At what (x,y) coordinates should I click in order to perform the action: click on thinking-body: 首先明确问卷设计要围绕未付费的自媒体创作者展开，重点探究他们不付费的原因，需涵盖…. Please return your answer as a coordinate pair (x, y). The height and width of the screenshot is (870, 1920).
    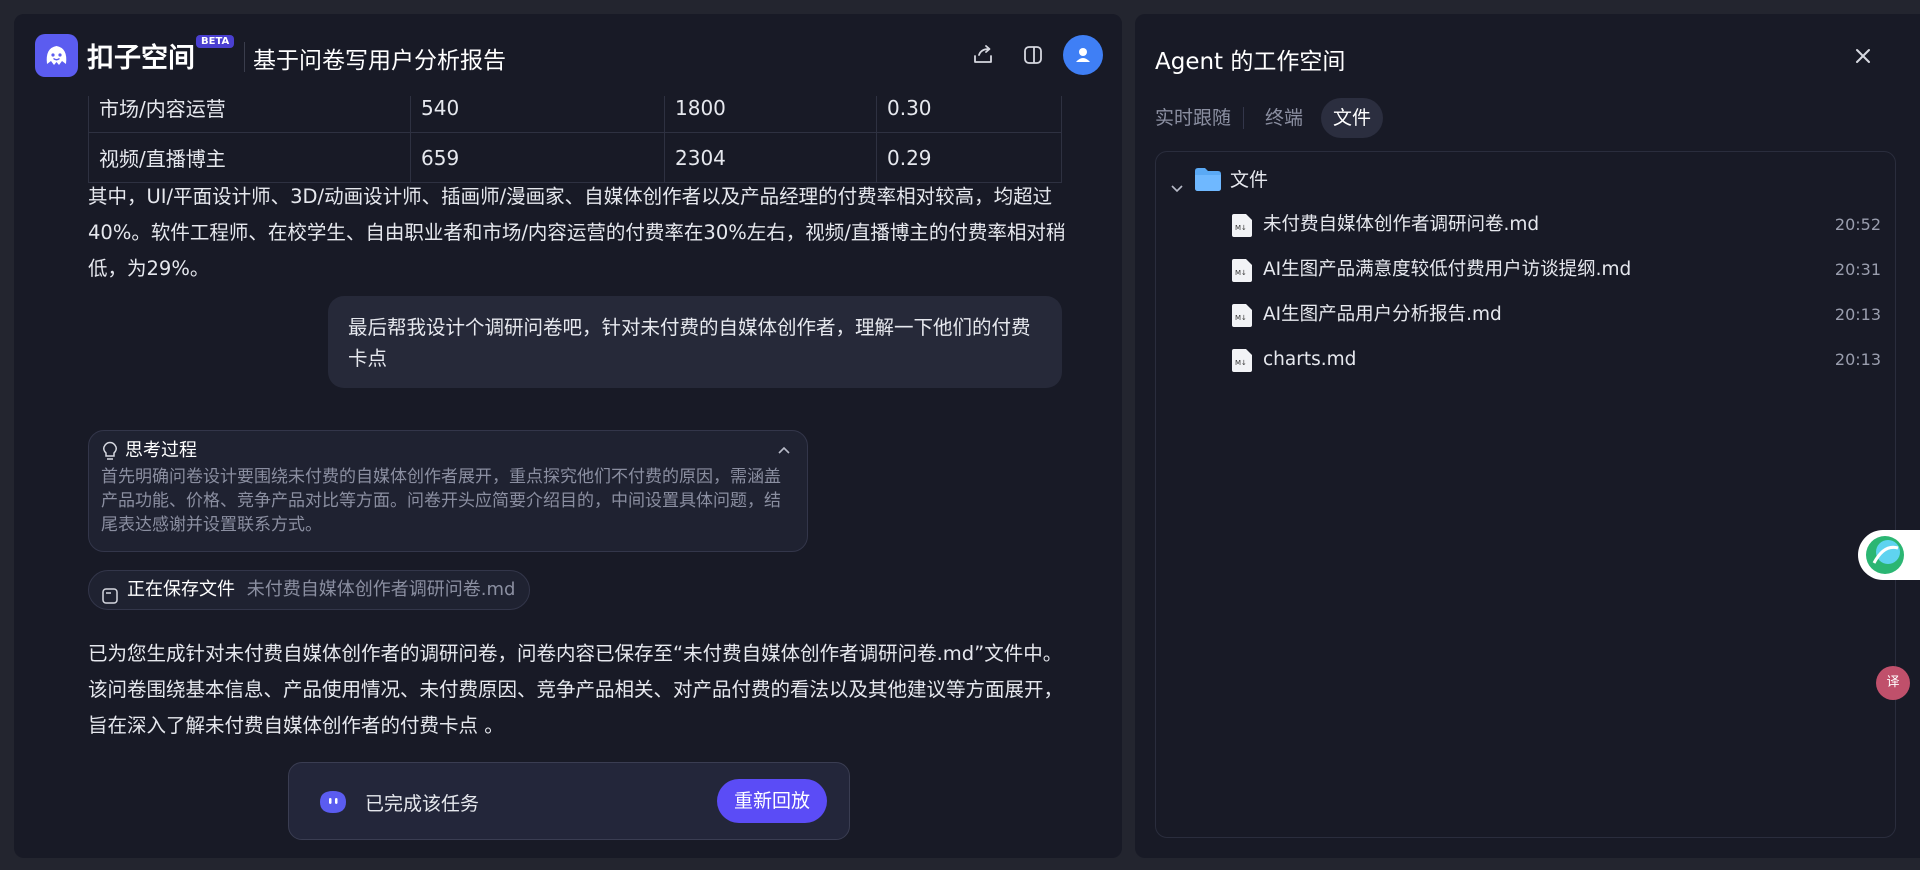
    Looking at the image, I should click on (441, 501).